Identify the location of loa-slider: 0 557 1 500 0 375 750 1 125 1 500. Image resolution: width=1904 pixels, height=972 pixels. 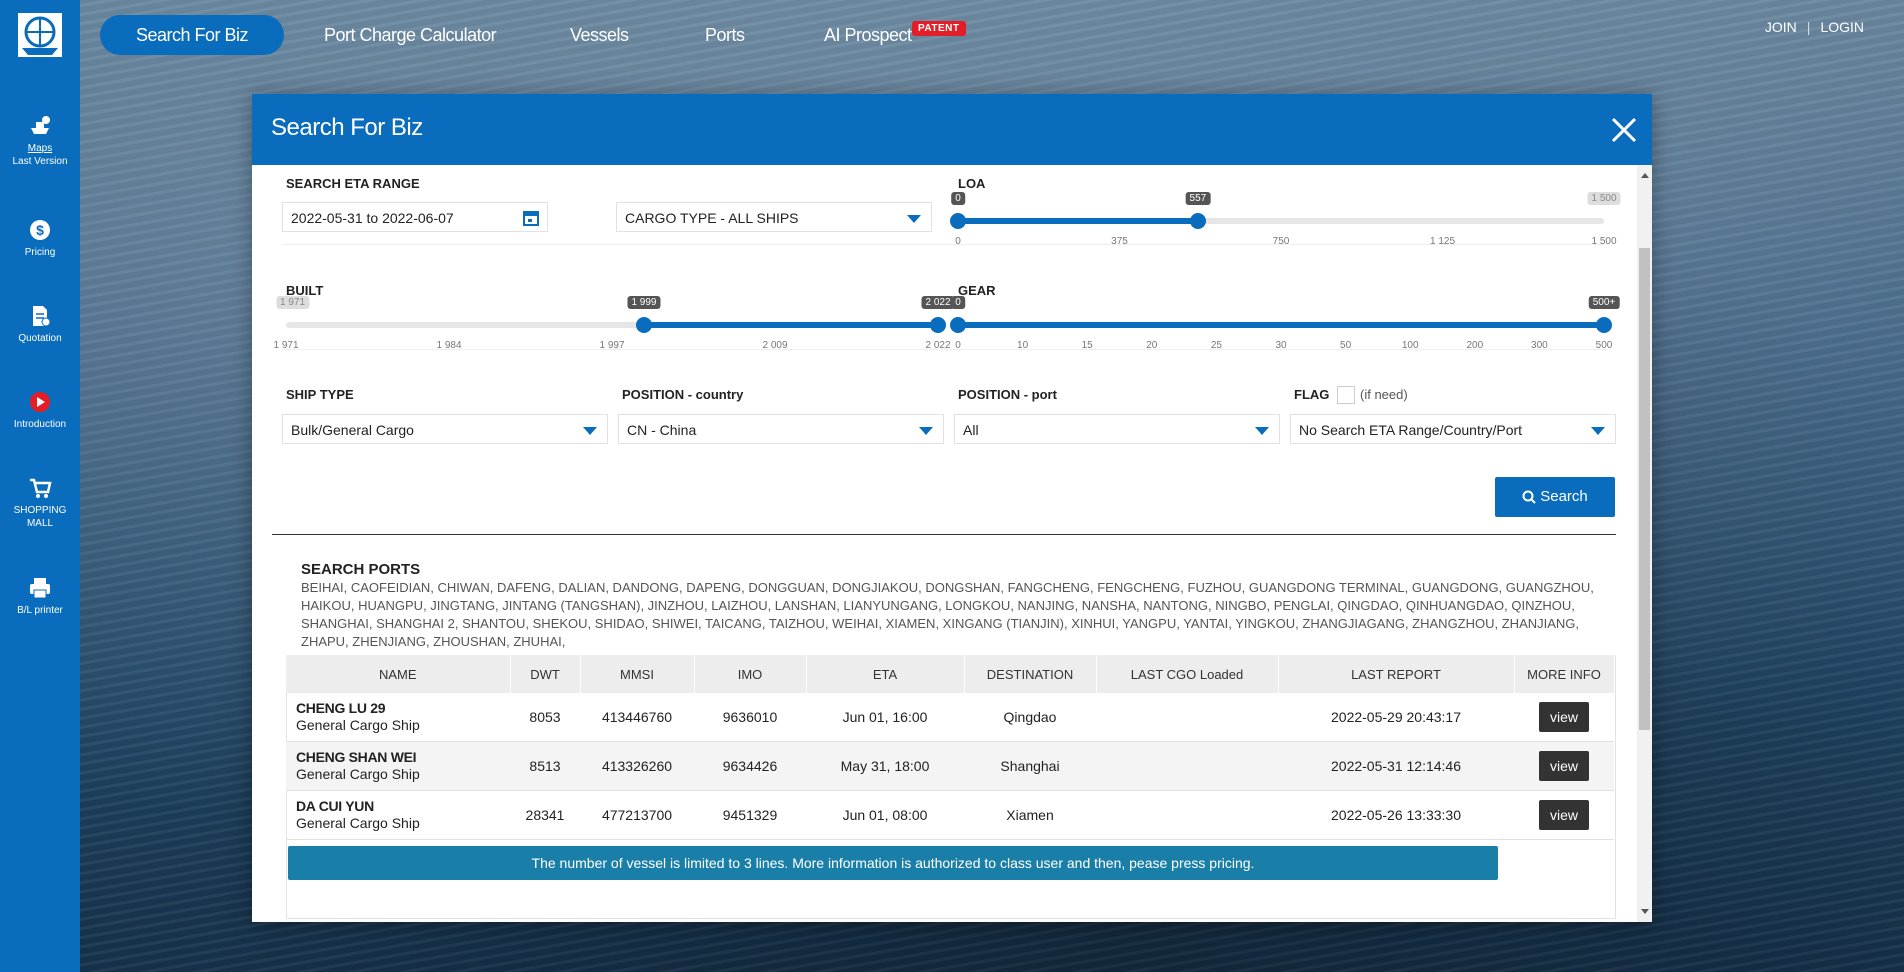
(1285, 220).